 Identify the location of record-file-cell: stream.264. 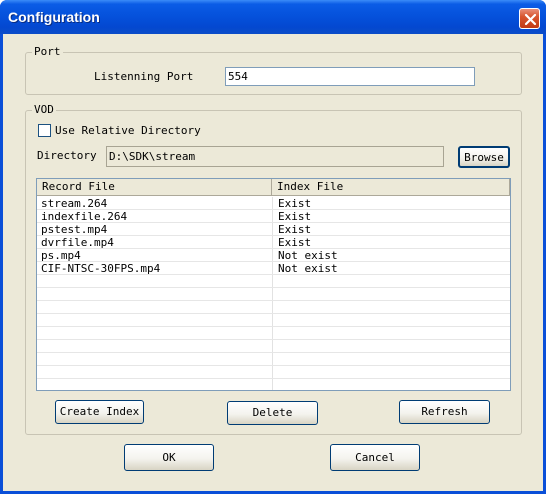
(74, 203).